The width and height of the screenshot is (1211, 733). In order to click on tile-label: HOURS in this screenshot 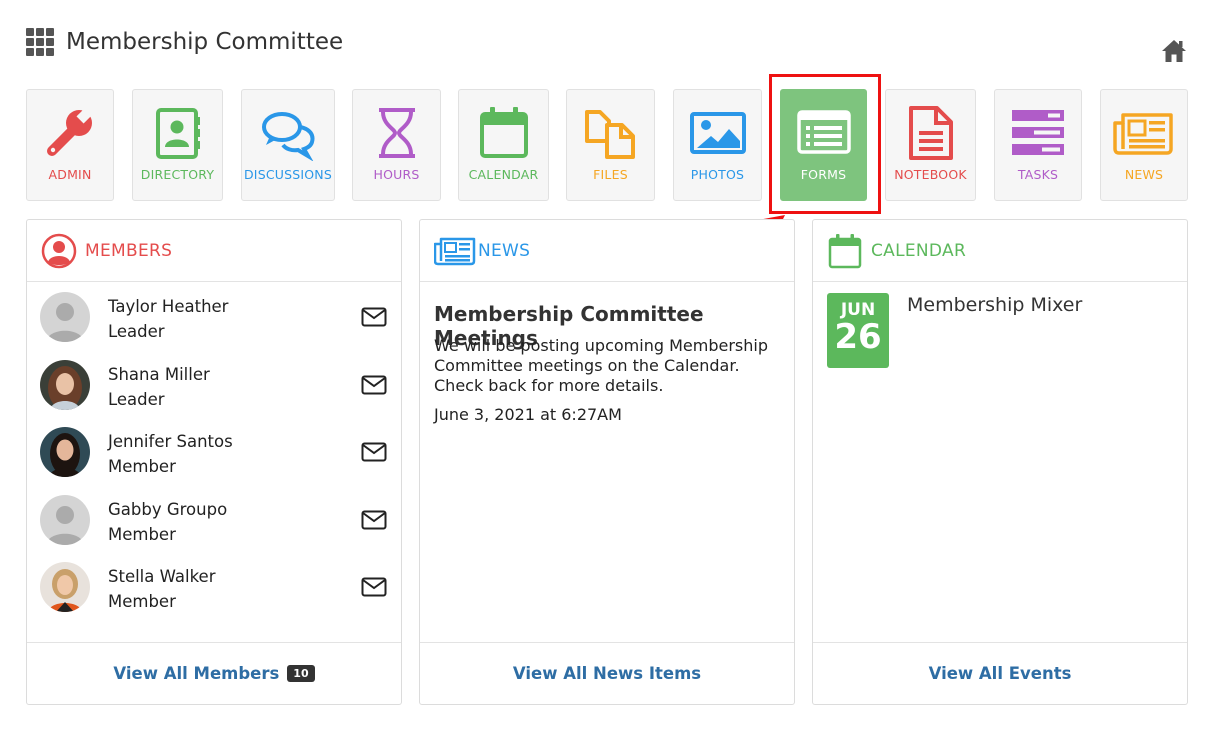, I will do `click(396, 174)`.